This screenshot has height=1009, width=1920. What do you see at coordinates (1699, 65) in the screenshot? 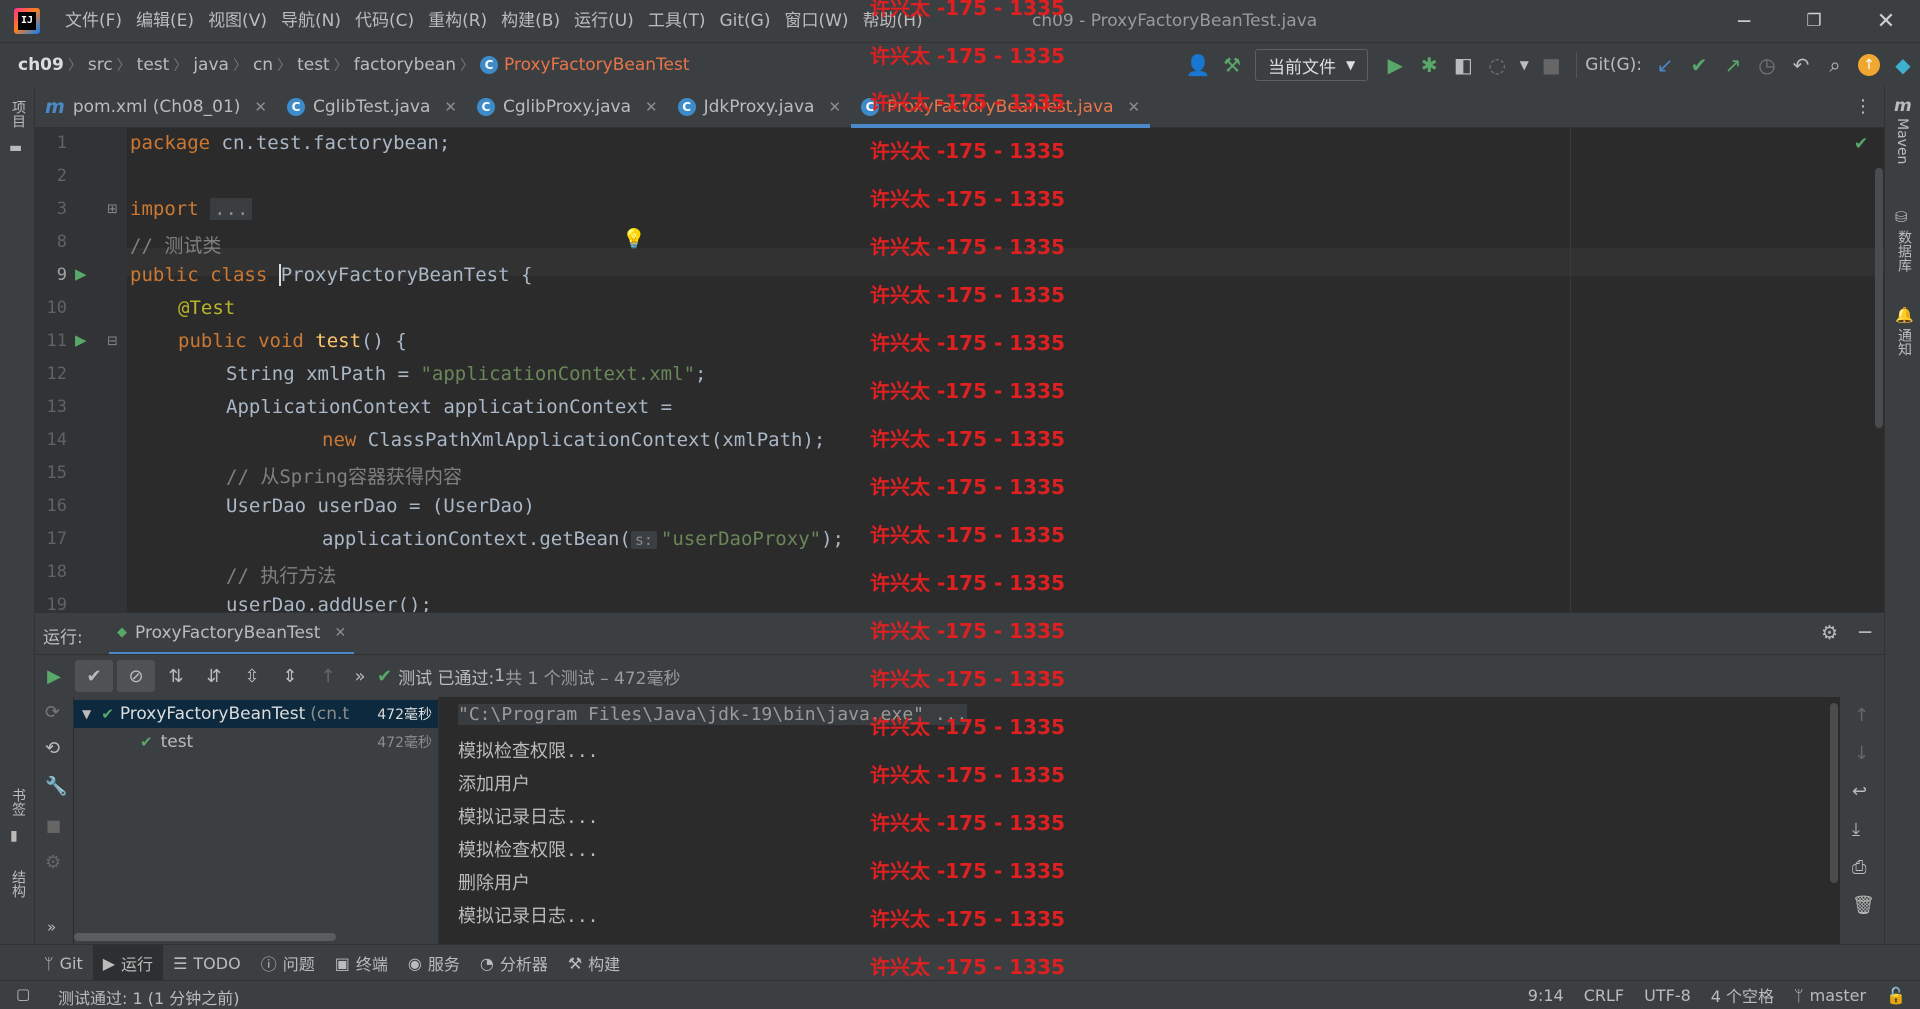
I see `git-commit-icon: ✔` at bounding box center [1699, 65].